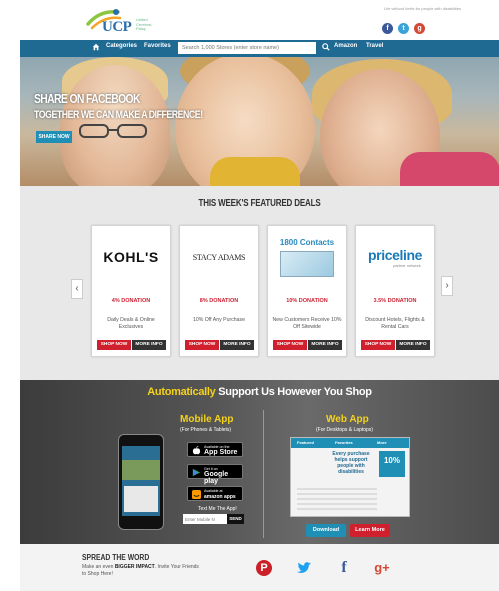 The image size is (499, 591). I want to click on send-button: SEND, so click(235, 519).